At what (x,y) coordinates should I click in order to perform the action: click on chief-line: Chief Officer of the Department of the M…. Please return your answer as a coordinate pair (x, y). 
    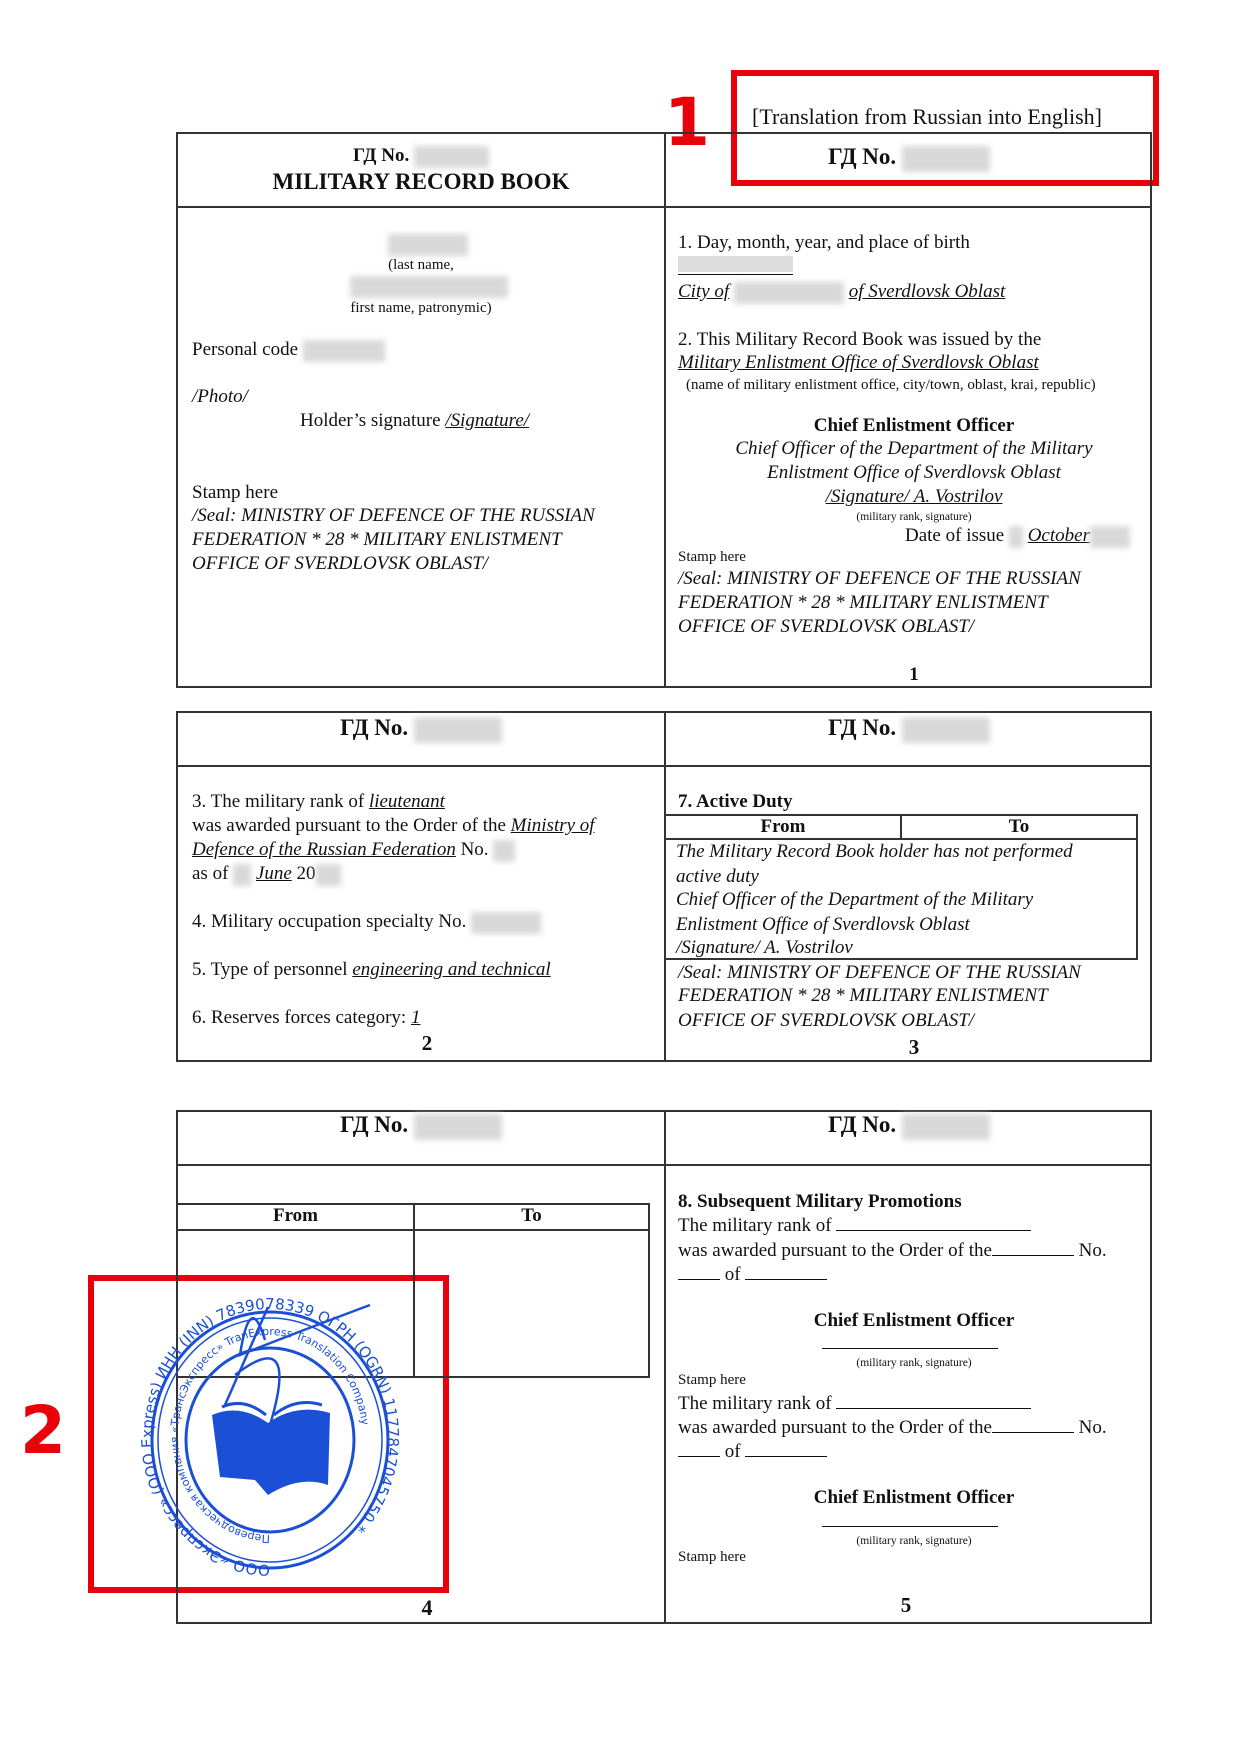
    Looking at the image, I should click on (914, 448).